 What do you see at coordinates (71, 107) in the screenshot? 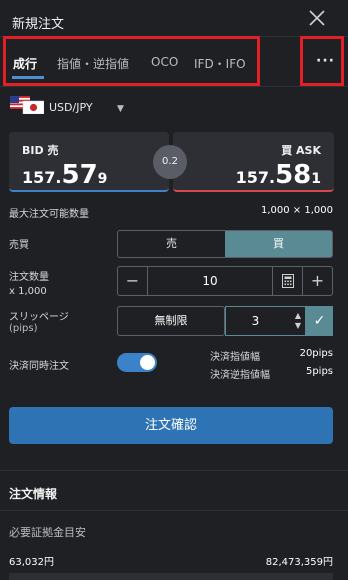
I see `currency-pair-label: USD/JPY` at bounding box center [71, 107].